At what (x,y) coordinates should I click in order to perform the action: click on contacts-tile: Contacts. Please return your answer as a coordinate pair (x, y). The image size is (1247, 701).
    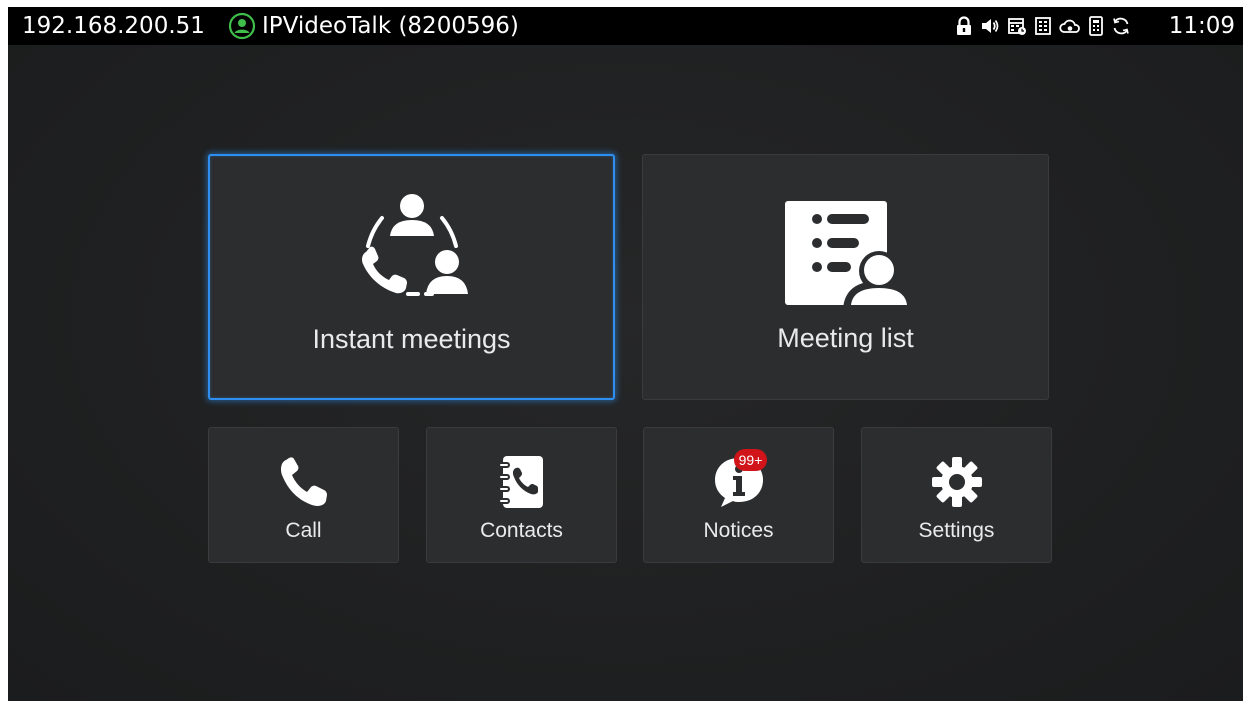
    Looking at the image, I should click on (521, 495).